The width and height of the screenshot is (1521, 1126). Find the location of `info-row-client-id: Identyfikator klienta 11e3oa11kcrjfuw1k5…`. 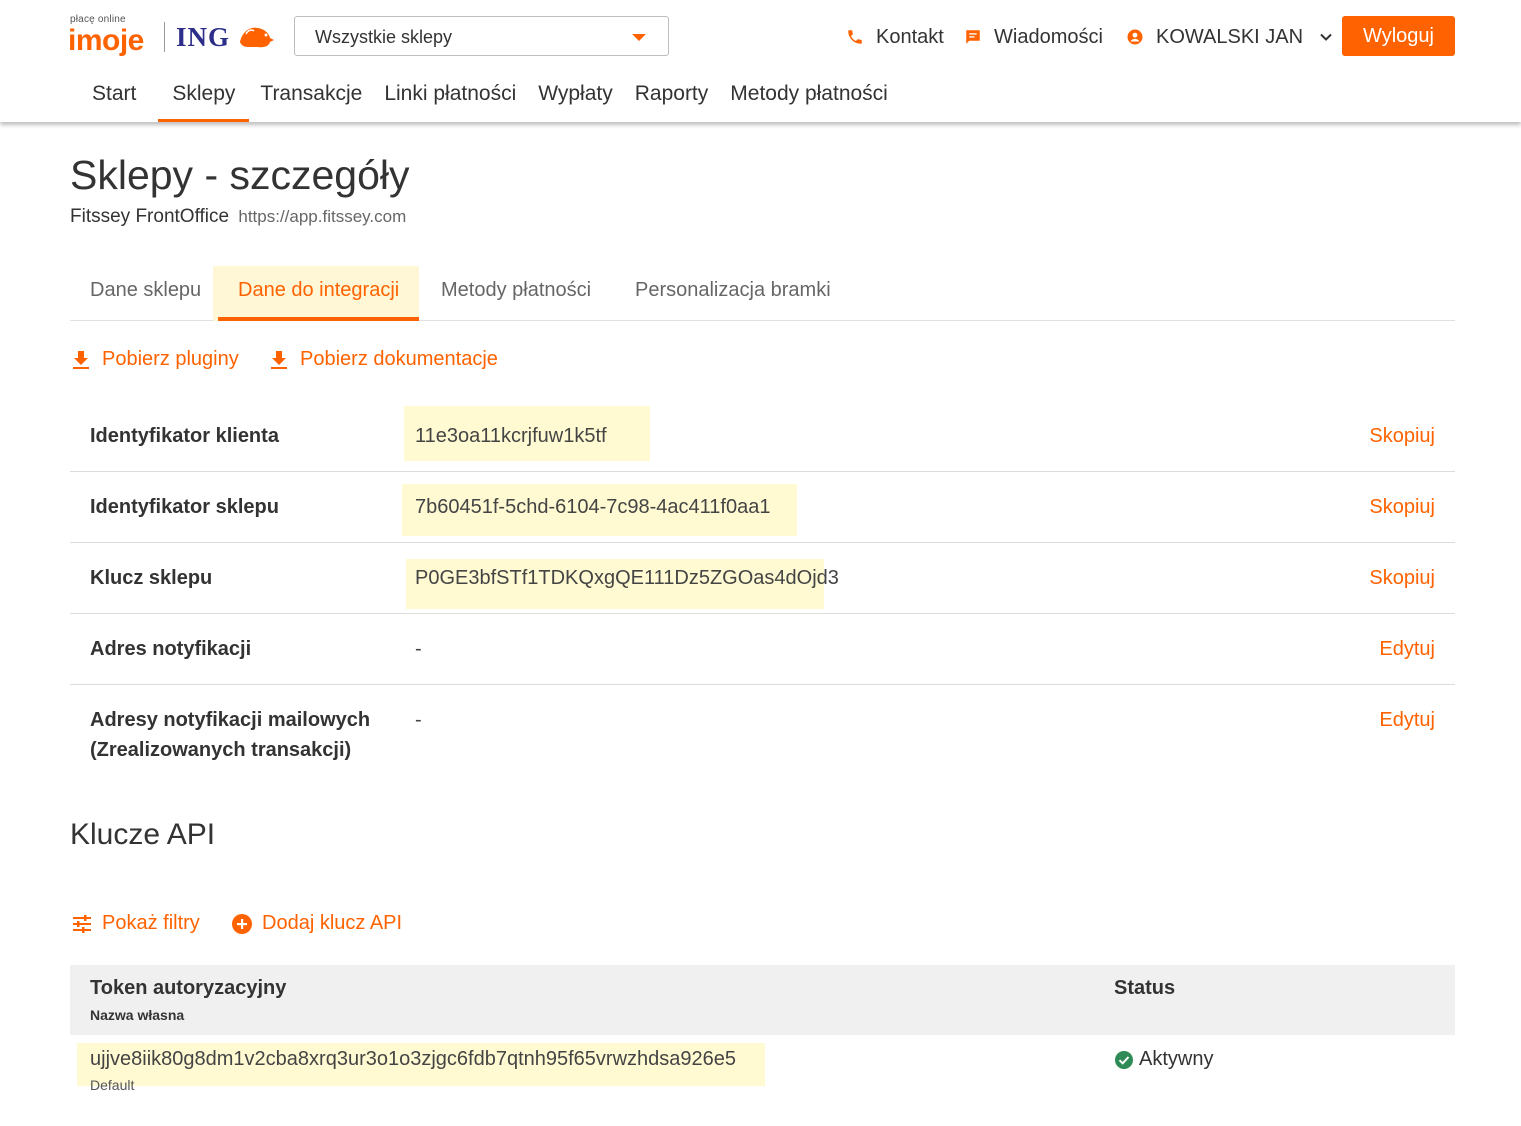

info-row-client-id: Identyfikator klienta 11e3oa11kcrjfuw1k5… is located at coordinates (762, 436).